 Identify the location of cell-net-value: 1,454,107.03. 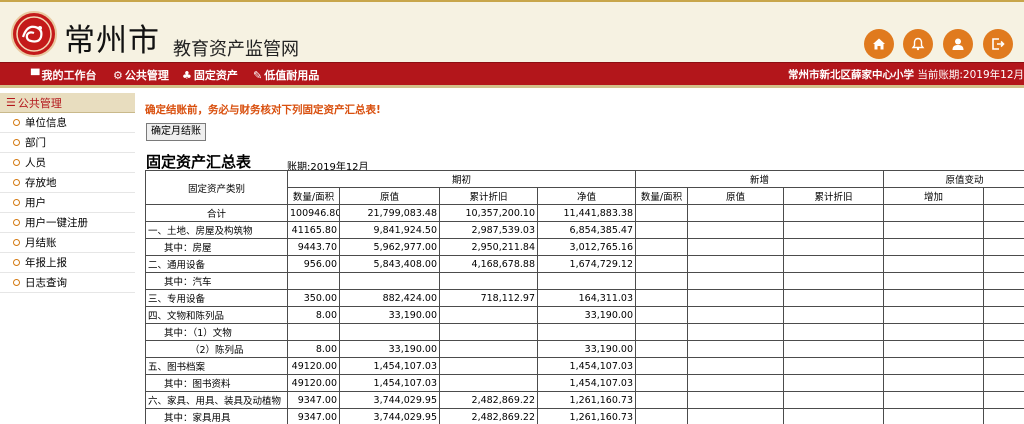
(586, 383).